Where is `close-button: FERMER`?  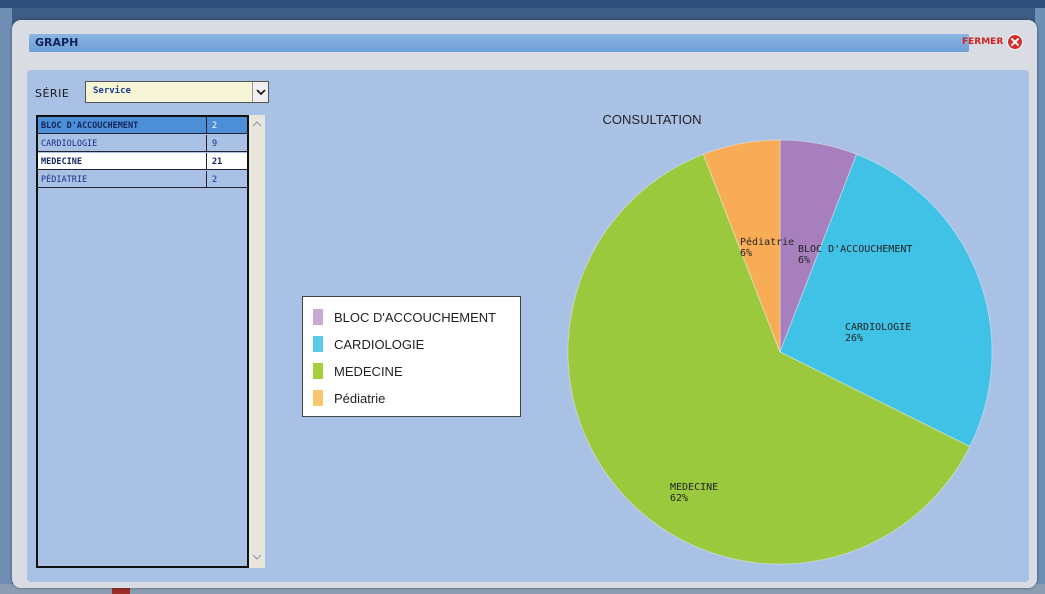 close-button: FERMER is located at coordinates (993, 42).